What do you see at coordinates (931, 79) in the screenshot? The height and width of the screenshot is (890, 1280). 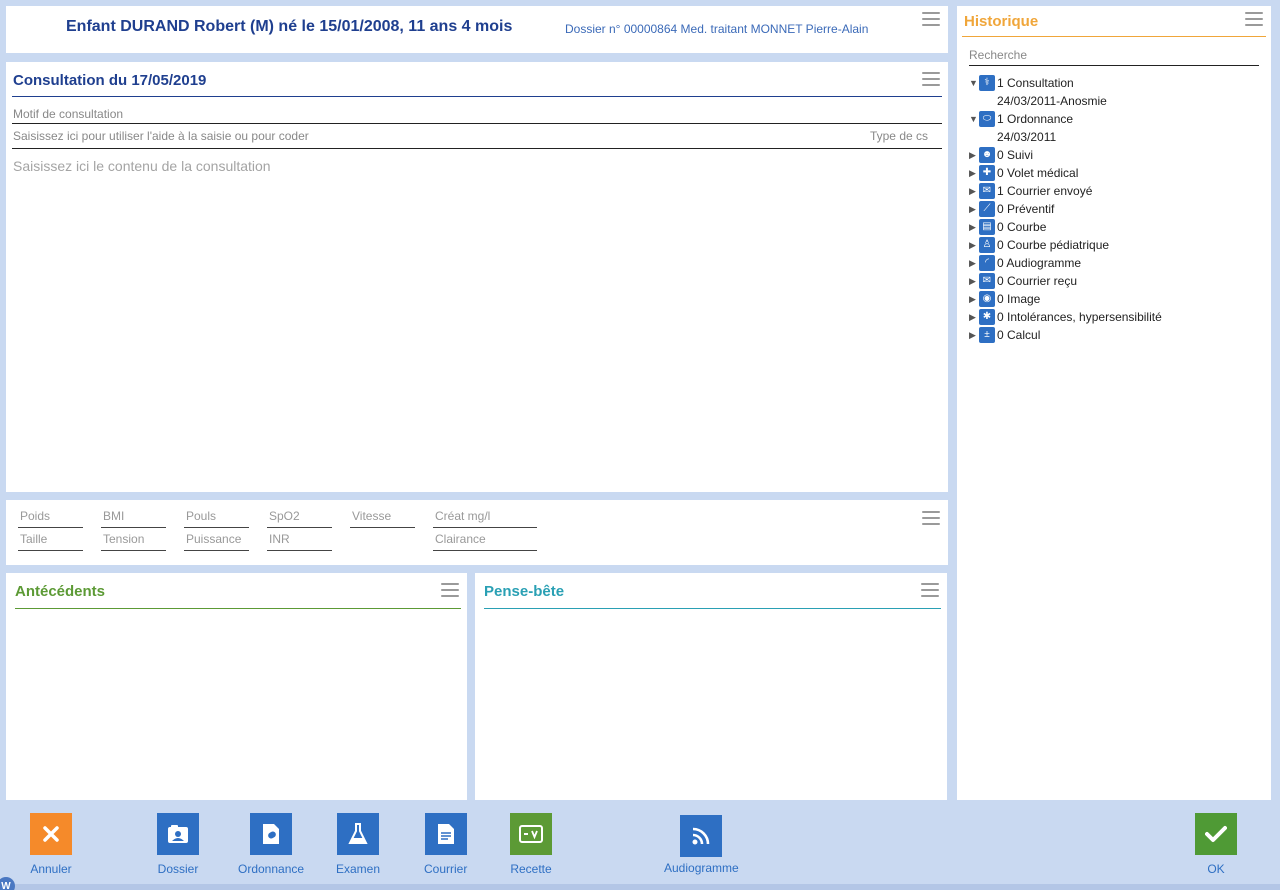 I see `consultation-menu-icon` at bounding box center [931, 79].